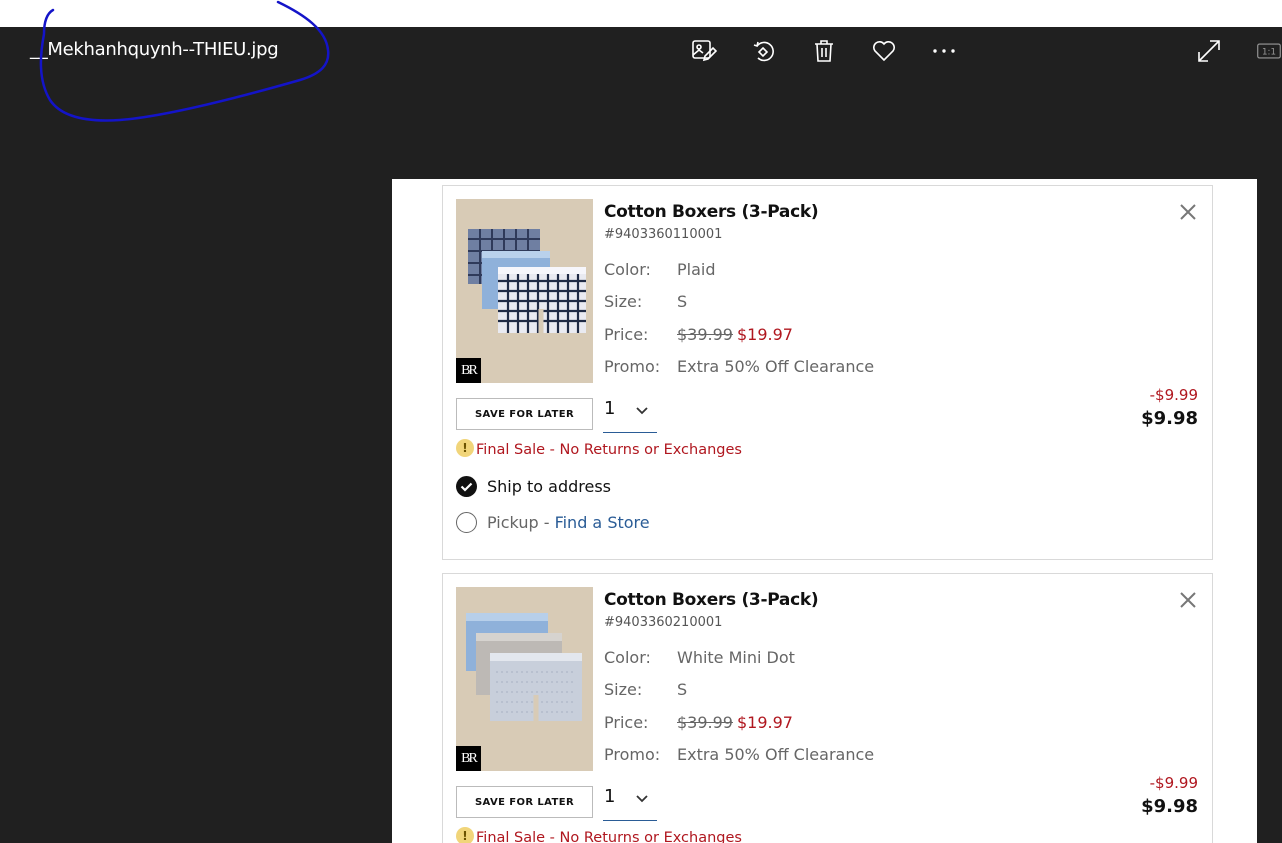  What do you see at coordinates (764, 51) in the screenshot?
I see `rotate-icon` at bounding box center [764, 51].